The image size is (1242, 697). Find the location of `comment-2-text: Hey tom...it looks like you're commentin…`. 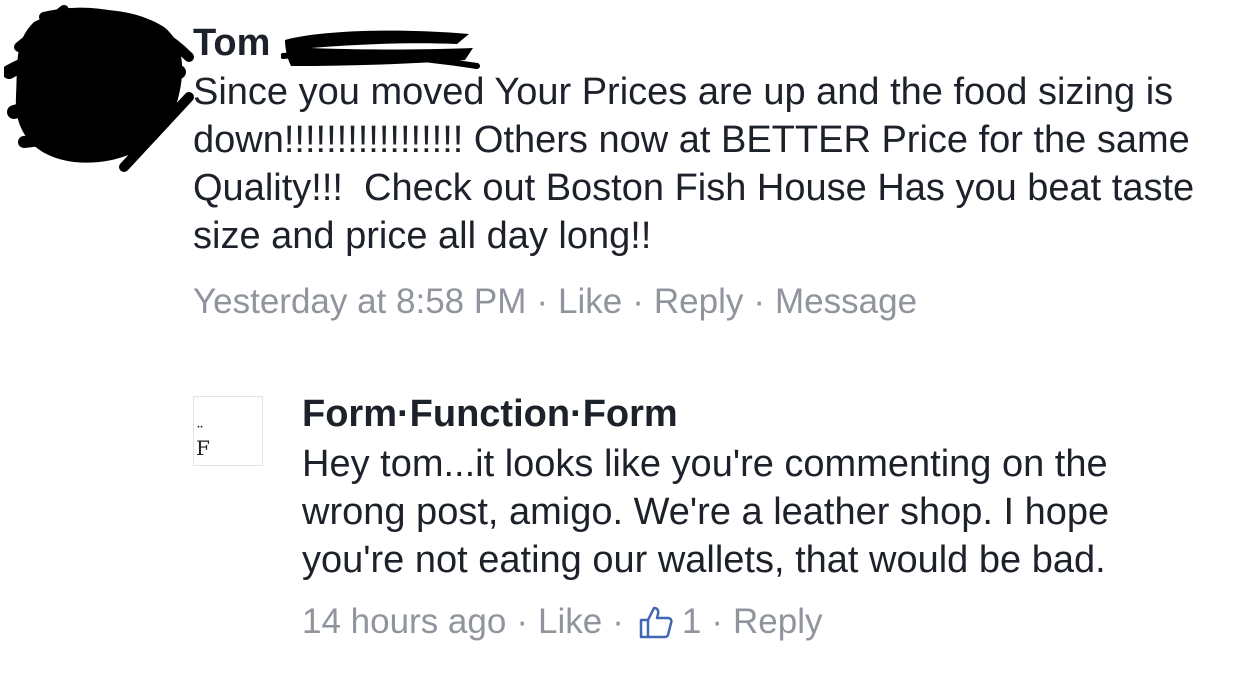

comment-2-text: Hey tom...it looks like you're commentin… is located at coordinates (711, 512).